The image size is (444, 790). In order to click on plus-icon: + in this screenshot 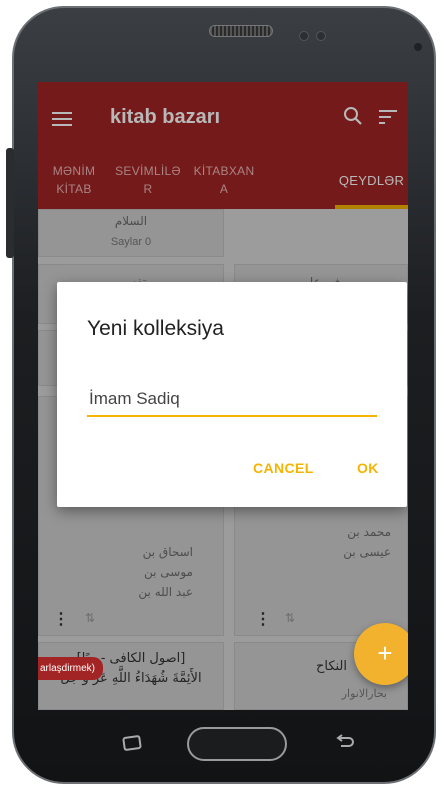, I will do `click(385, 653)`.